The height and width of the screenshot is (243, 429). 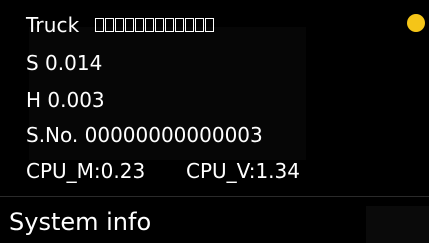 I want to click on s-value-row: S 0.014, so click(x=64, y=63).